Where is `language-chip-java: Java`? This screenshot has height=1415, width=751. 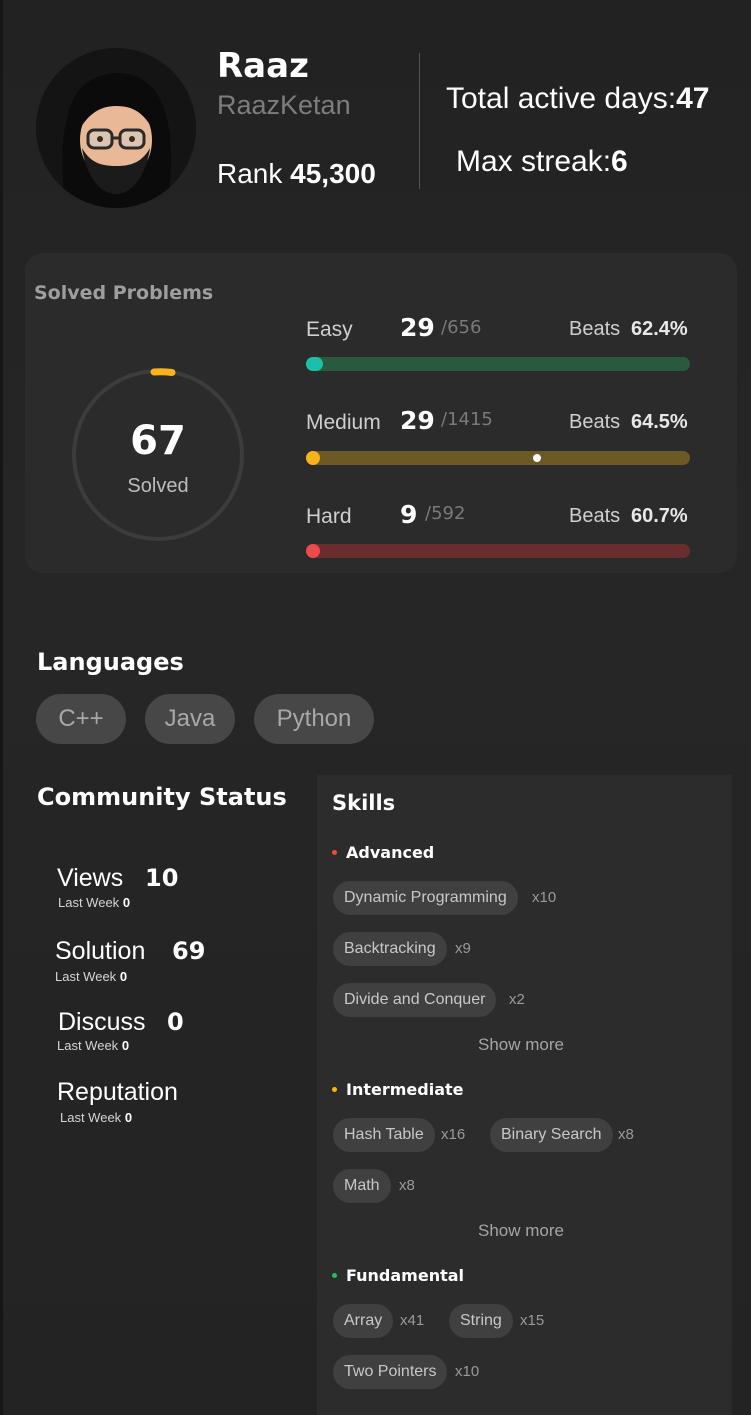 language-chip-java: Java is located at coordinates (190, 719).